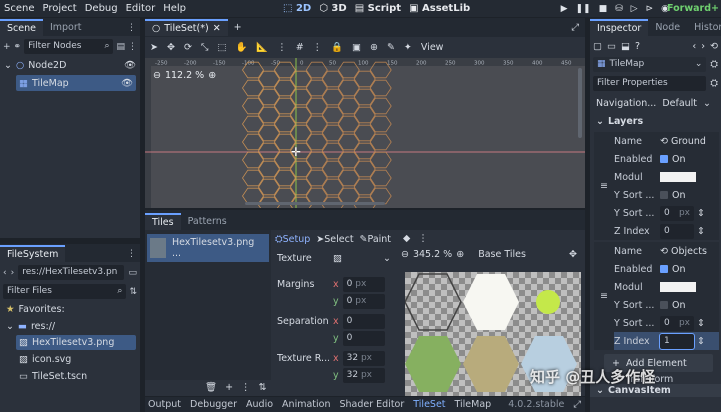 The image size is (721, 412). What do you see at coordinates (76, 376) in the screenshot?
I see `file-item: ▭ TileSet.tscn` at bounding box center [76, 376].